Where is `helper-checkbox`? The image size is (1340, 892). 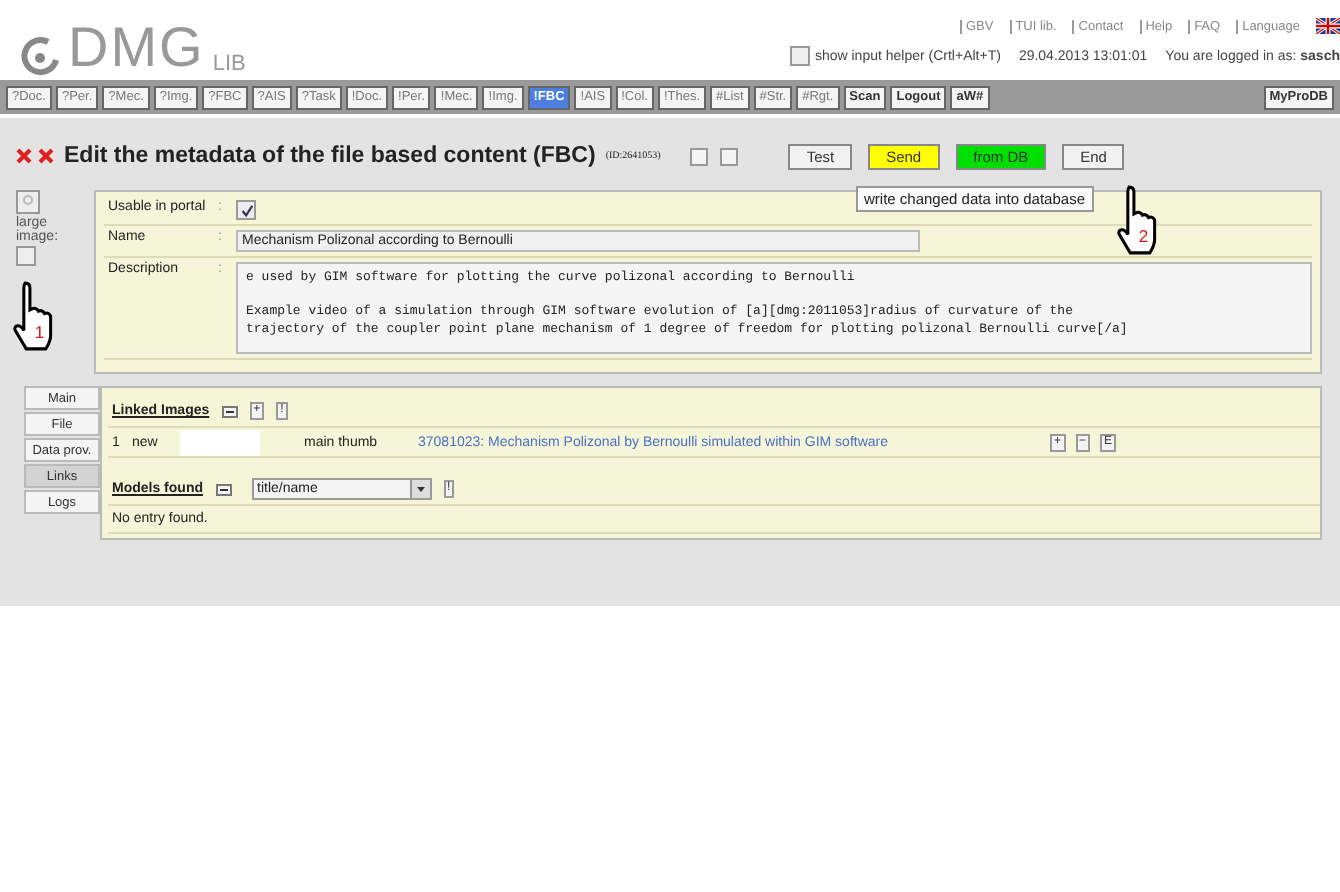 helper-checkbox is located at coordinates (800, 56).